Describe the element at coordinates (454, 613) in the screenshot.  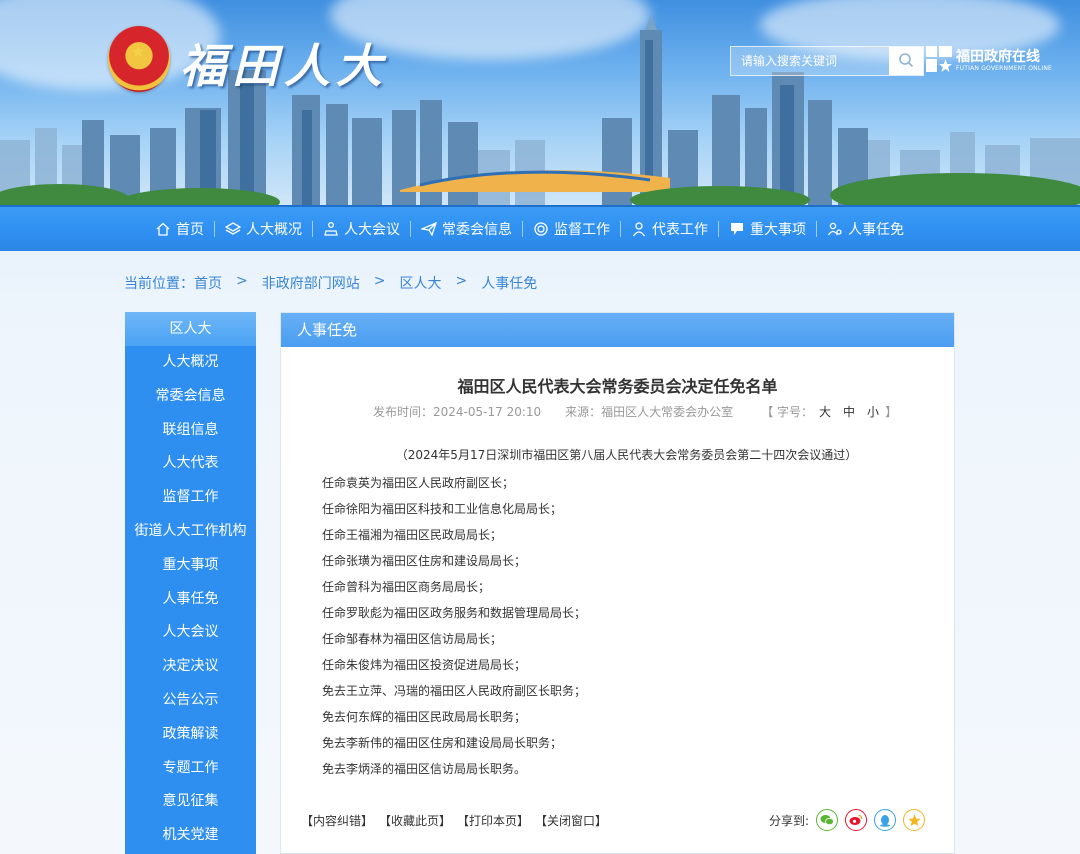
I see `body-line: 任命罗耿彪为福田区政务服务和数据管理局局长；` at that location.